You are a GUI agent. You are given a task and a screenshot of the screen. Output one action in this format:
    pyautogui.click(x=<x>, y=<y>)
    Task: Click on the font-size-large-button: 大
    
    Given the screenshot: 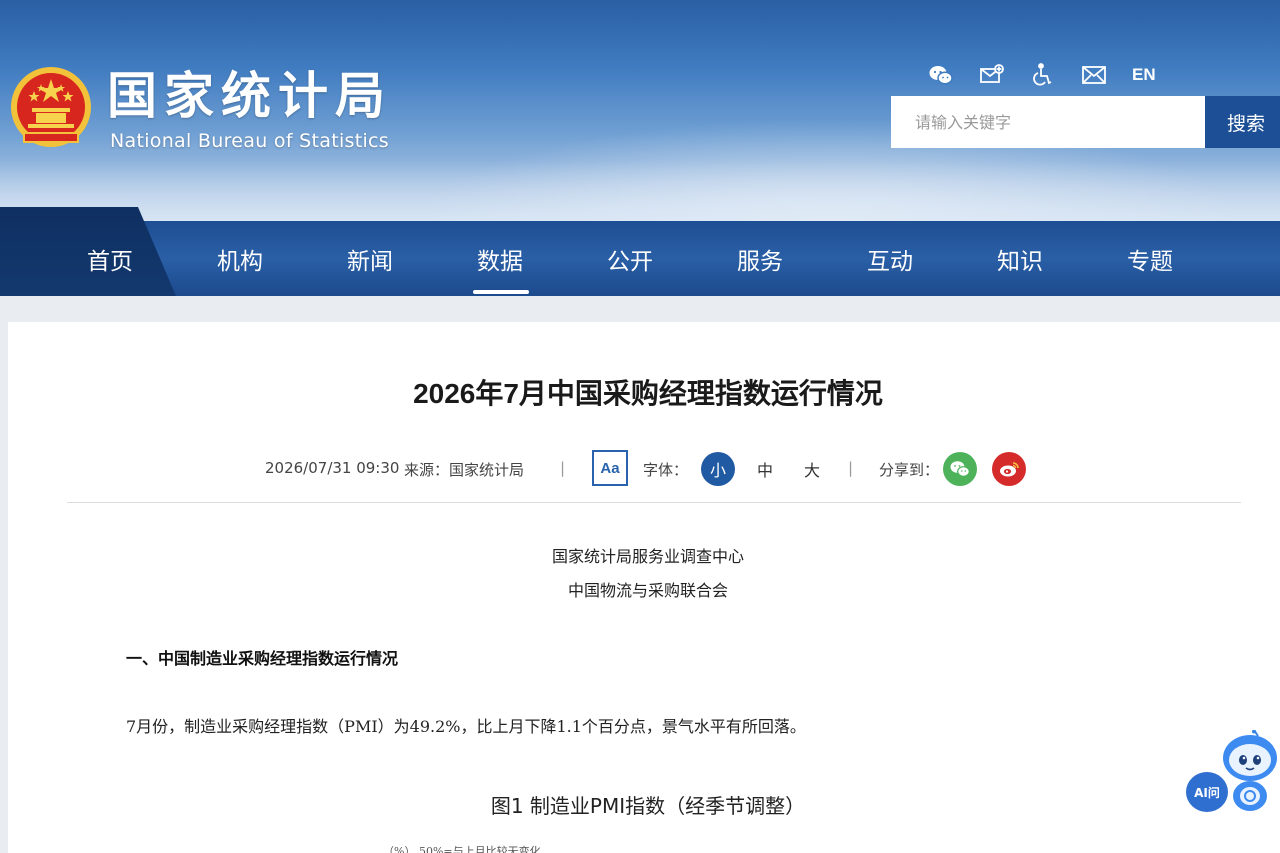 What is the action you would take?
    pyautogui.click(x=812, y=469)
    